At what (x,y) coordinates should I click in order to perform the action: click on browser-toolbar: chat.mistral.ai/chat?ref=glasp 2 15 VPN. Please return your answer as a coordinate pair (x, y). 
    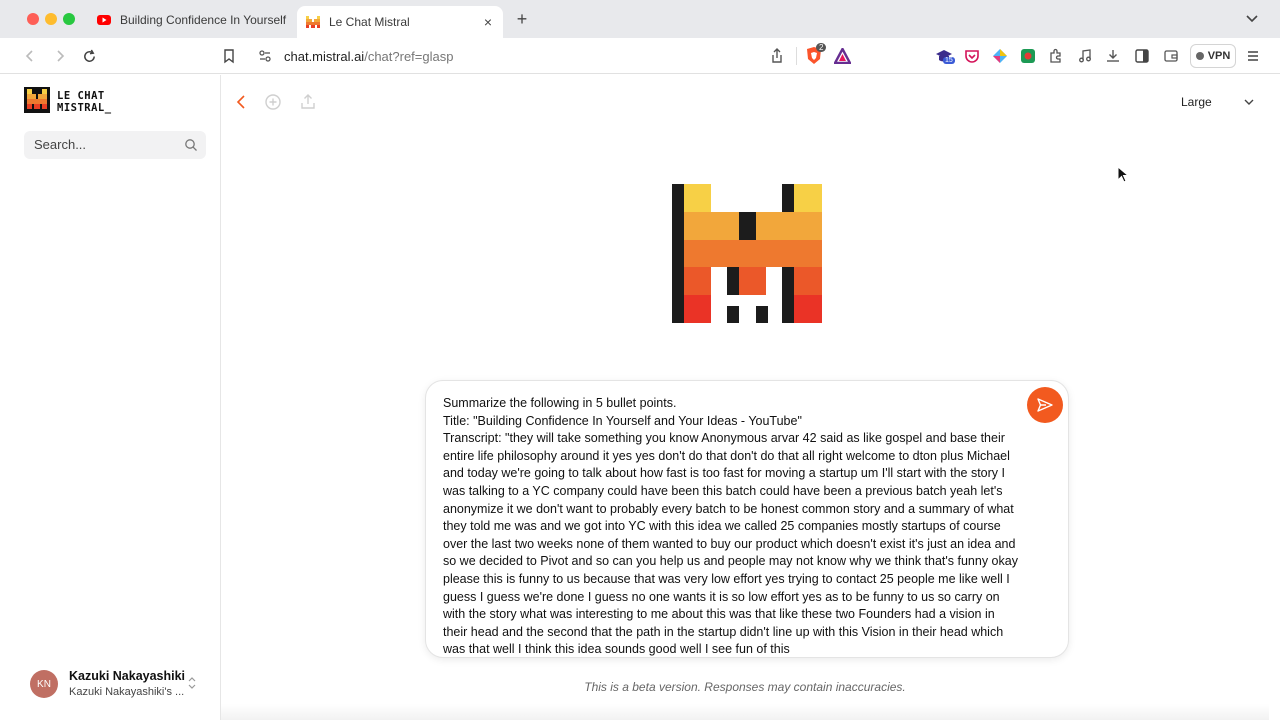
    Looking at the image, I should click on (640, 56).